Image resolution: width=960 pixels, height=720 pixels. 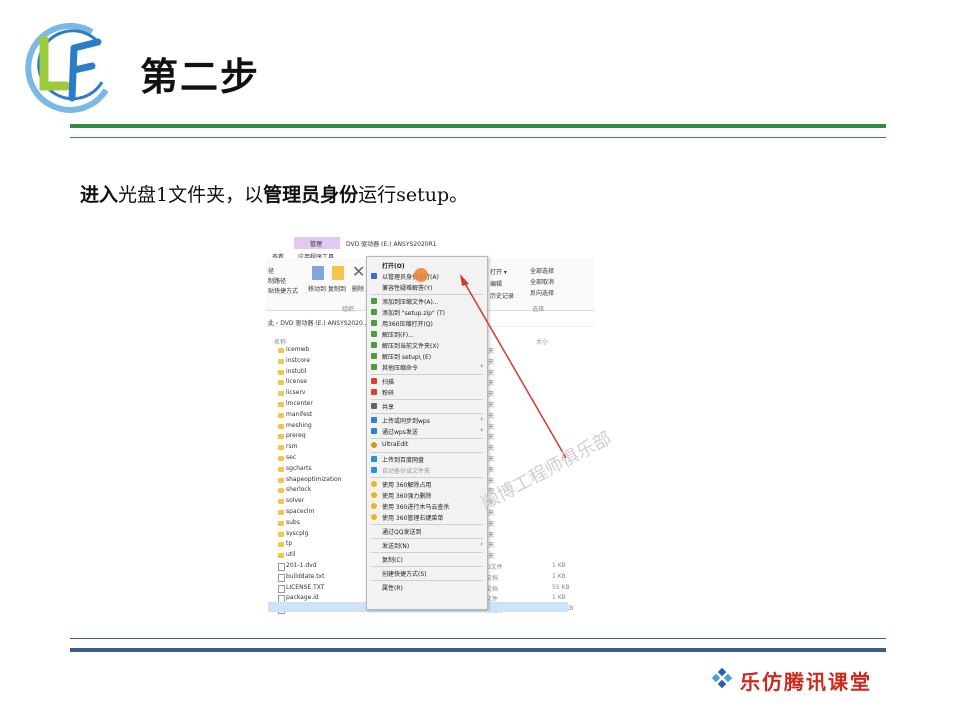 What do you see at coordinates (478, 650) in the screenshot?
I see `footer-rule-thick` at bounding box center [478, 650].